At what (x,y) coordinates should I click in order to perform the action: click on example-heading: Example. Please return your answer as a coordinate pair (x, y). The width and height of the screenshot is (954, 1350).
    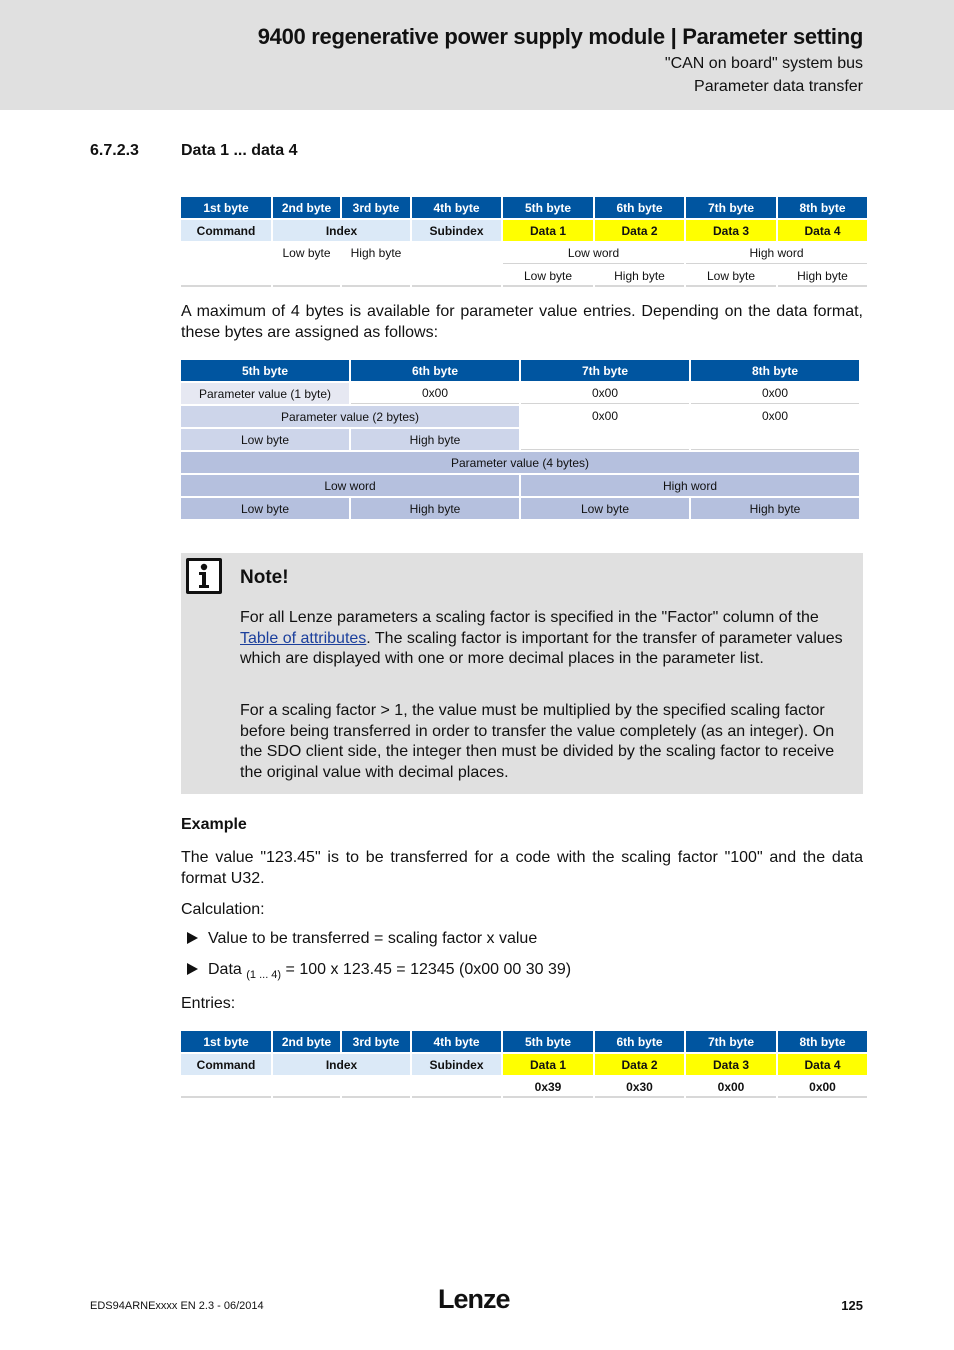
    Looking at the image, I should click on (214, 824).